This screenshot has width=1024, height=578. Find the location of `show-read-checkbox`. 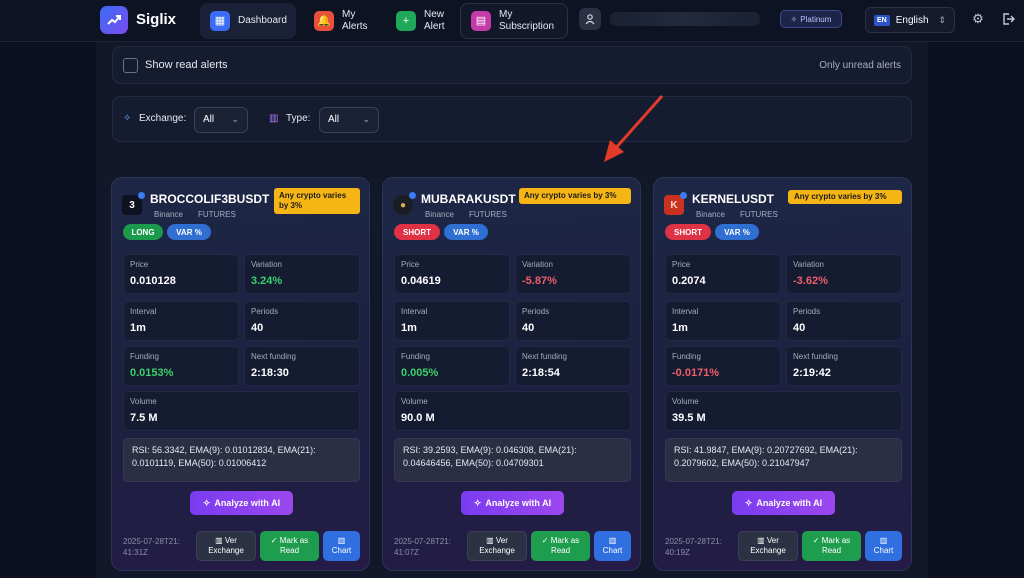

show-read-checkbox is located at coordinates (130, 65).